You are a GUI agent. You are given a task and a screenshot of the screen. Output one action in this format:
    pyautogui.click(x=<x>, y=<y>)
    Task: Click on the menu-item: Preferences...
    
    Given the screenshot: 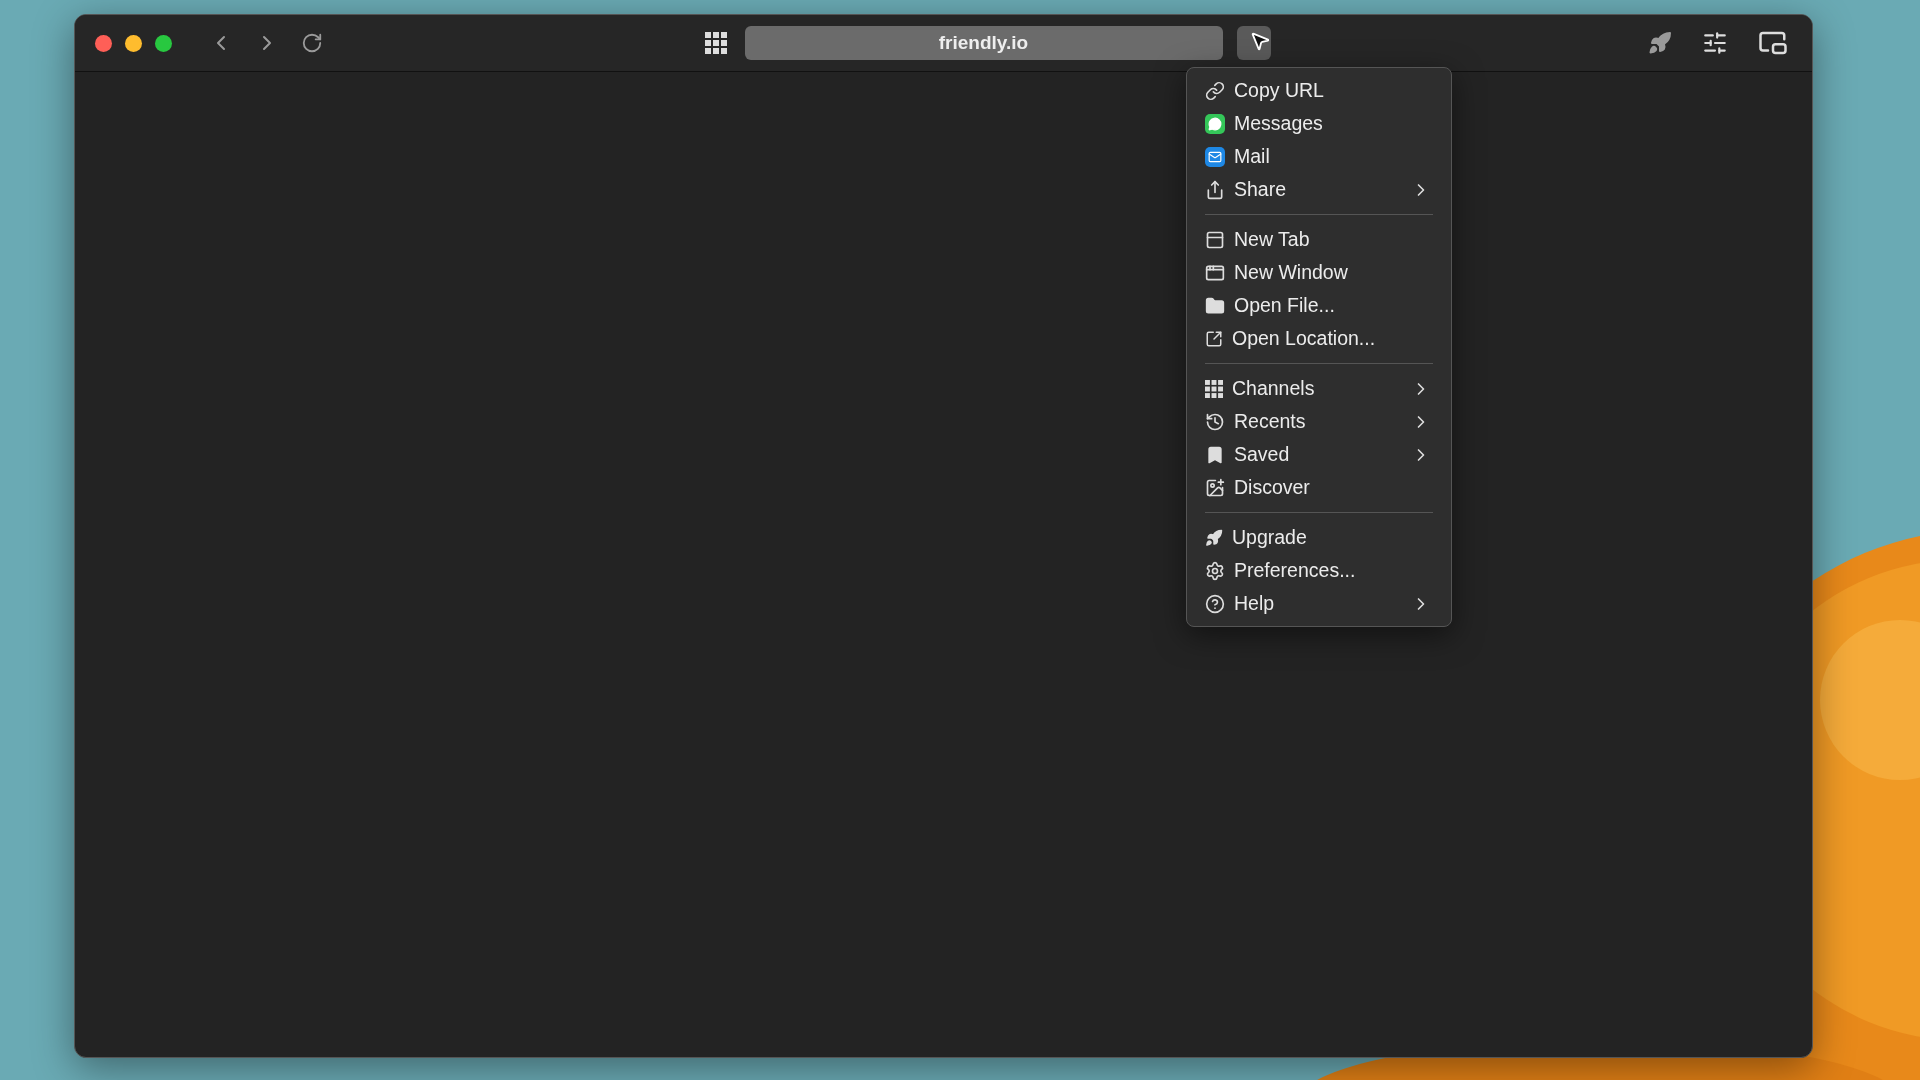 What is the action you would take?
    pyautogui.click(x=1319, y=570)
    